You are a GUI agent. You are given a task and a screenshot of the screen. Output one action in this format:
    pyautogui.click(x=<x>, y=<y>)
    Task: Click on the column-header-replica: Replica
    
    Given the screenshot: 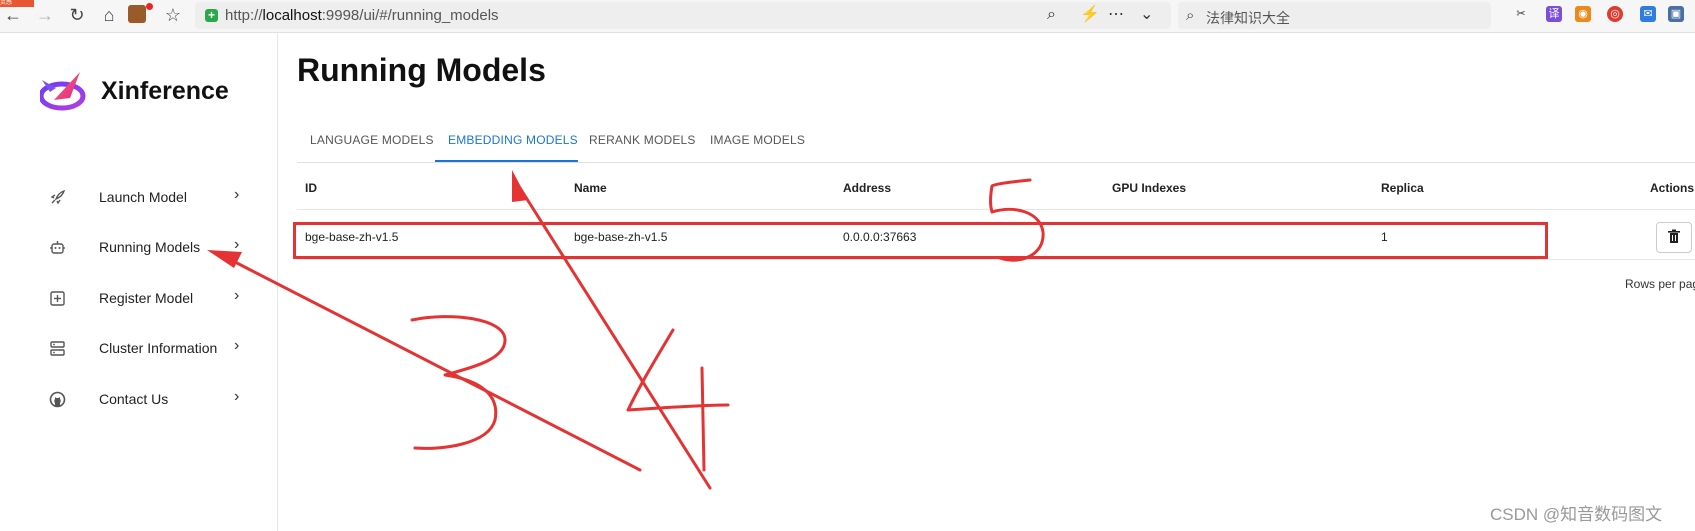 What is the action you would take?
    pyautogui.click(x=1402, y=188)
    